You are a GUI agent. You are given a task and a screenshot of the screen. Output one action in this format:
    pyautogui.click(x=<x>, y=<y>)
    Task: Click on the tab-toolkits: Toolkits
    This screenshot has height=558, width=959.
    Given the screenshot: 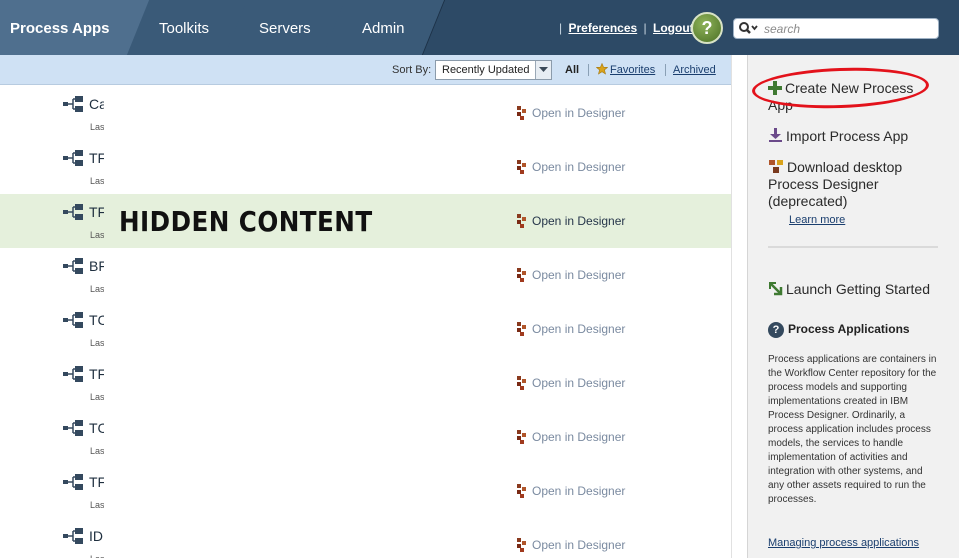 What is the action you would take?
    pyautogui.click(x=184, y=27)
    